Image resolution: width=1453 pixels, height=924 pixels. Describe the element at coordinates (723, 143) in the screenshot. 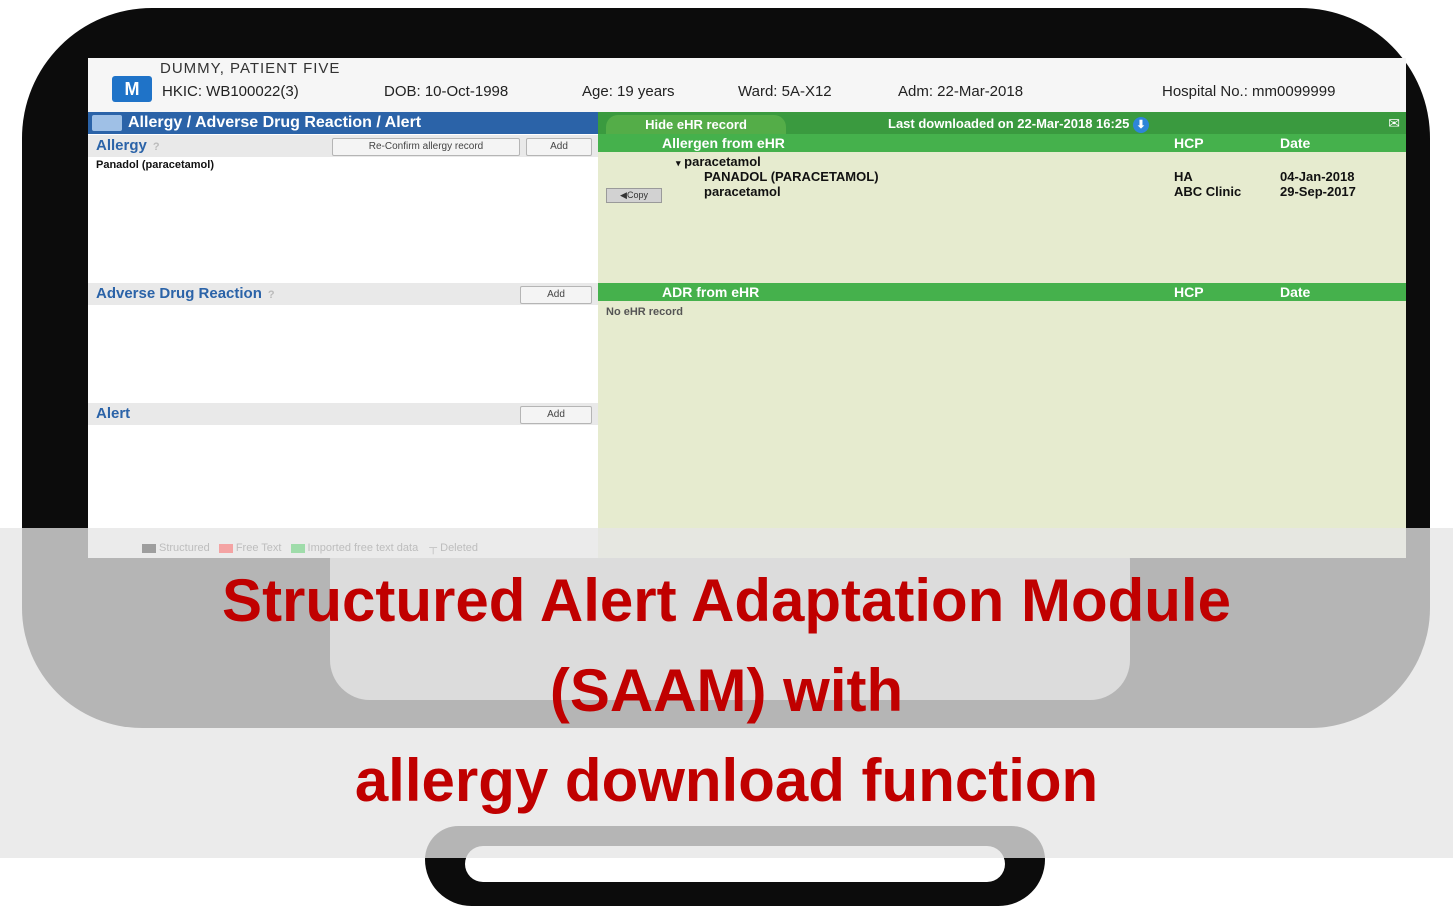

I see `allergen-column-title: Allergen from eHR` at that location.